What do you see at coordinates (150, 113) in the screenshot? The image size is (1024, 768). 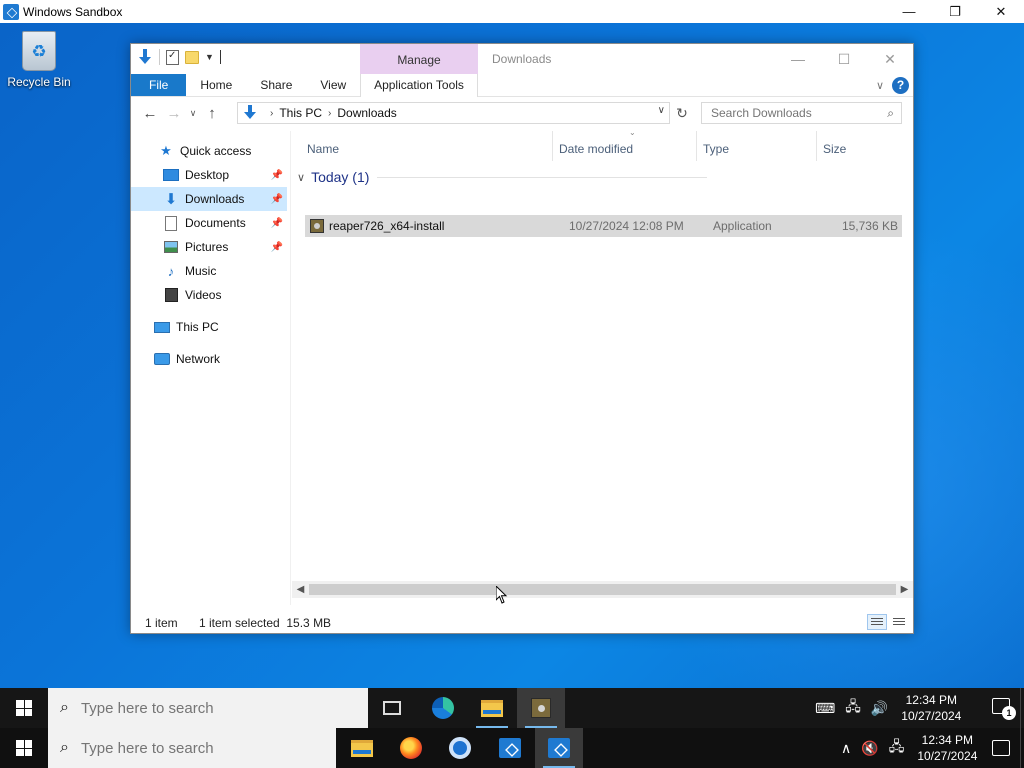 I see `back-button: ←` at bounding box center [150, 113].